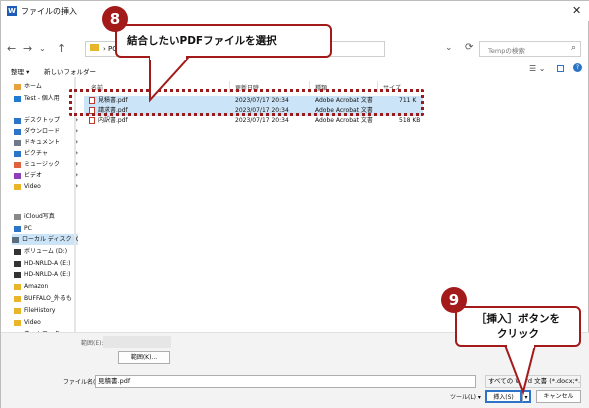  Describe the element at coordinates (520, 370) in the screenshot. I see `callout-9-pointer` at that location.